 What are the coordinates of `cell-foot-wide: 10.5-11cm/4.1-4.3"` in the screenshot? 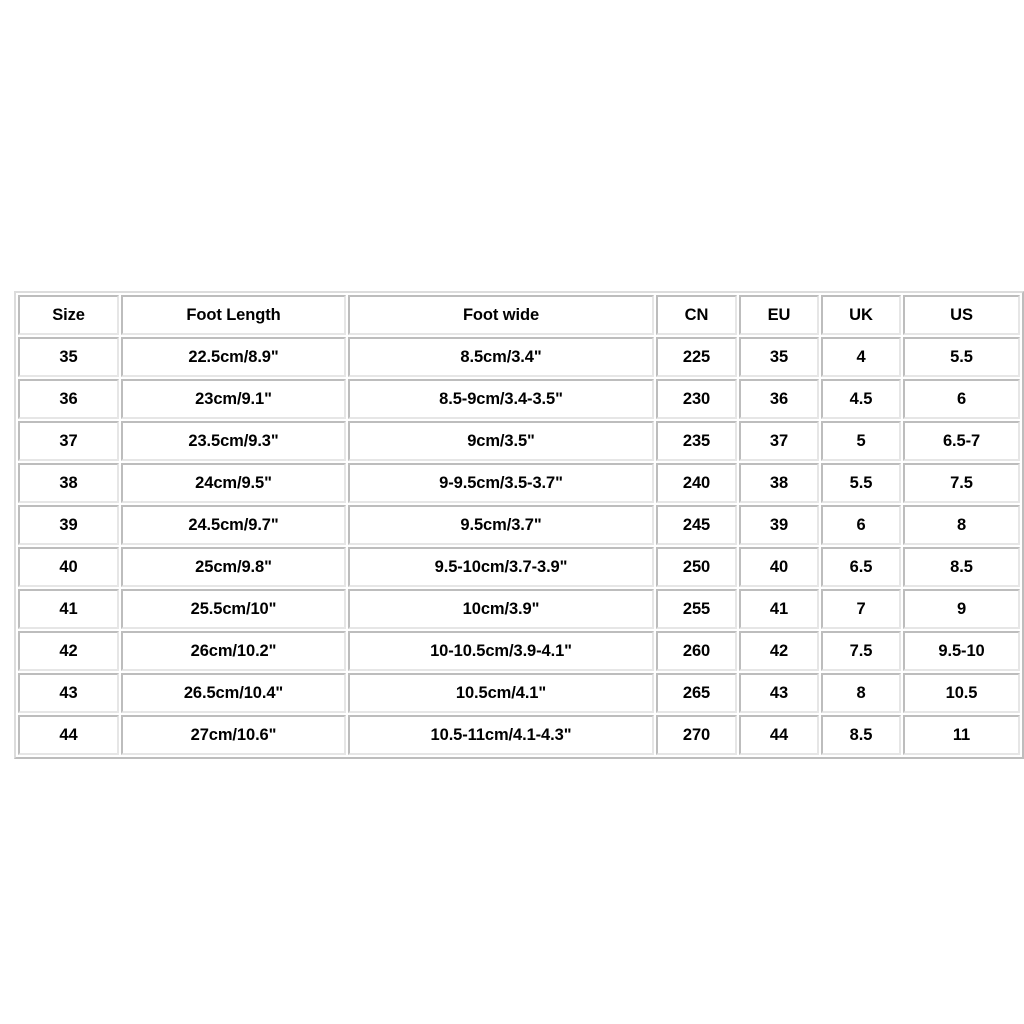 It's located at (501, 735).